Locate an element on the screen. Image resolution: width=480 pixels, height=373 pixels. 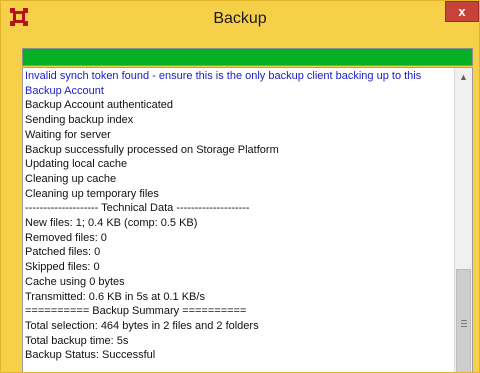
log-line: Transmitted: 0.6 KB in 5s at 0.1 KB/s is located at coordinates (115, 296).